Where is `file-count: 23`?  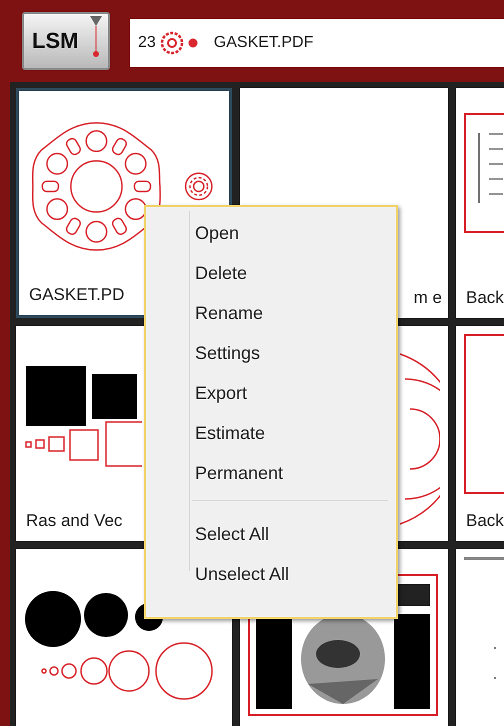 file-count: 23 is located at coordinates (147, 43).